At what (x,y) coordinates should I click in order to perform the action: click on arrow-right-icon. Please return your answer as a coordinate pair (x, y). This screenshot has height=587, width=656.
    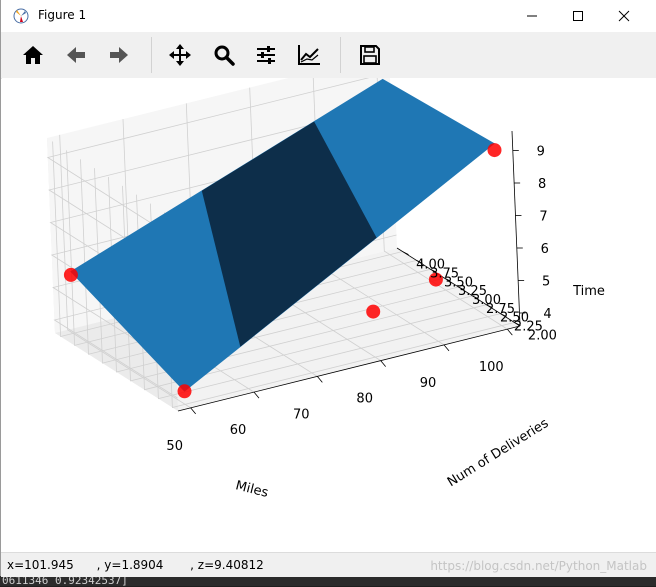
    Looking at the image, I should click on (119, 55).